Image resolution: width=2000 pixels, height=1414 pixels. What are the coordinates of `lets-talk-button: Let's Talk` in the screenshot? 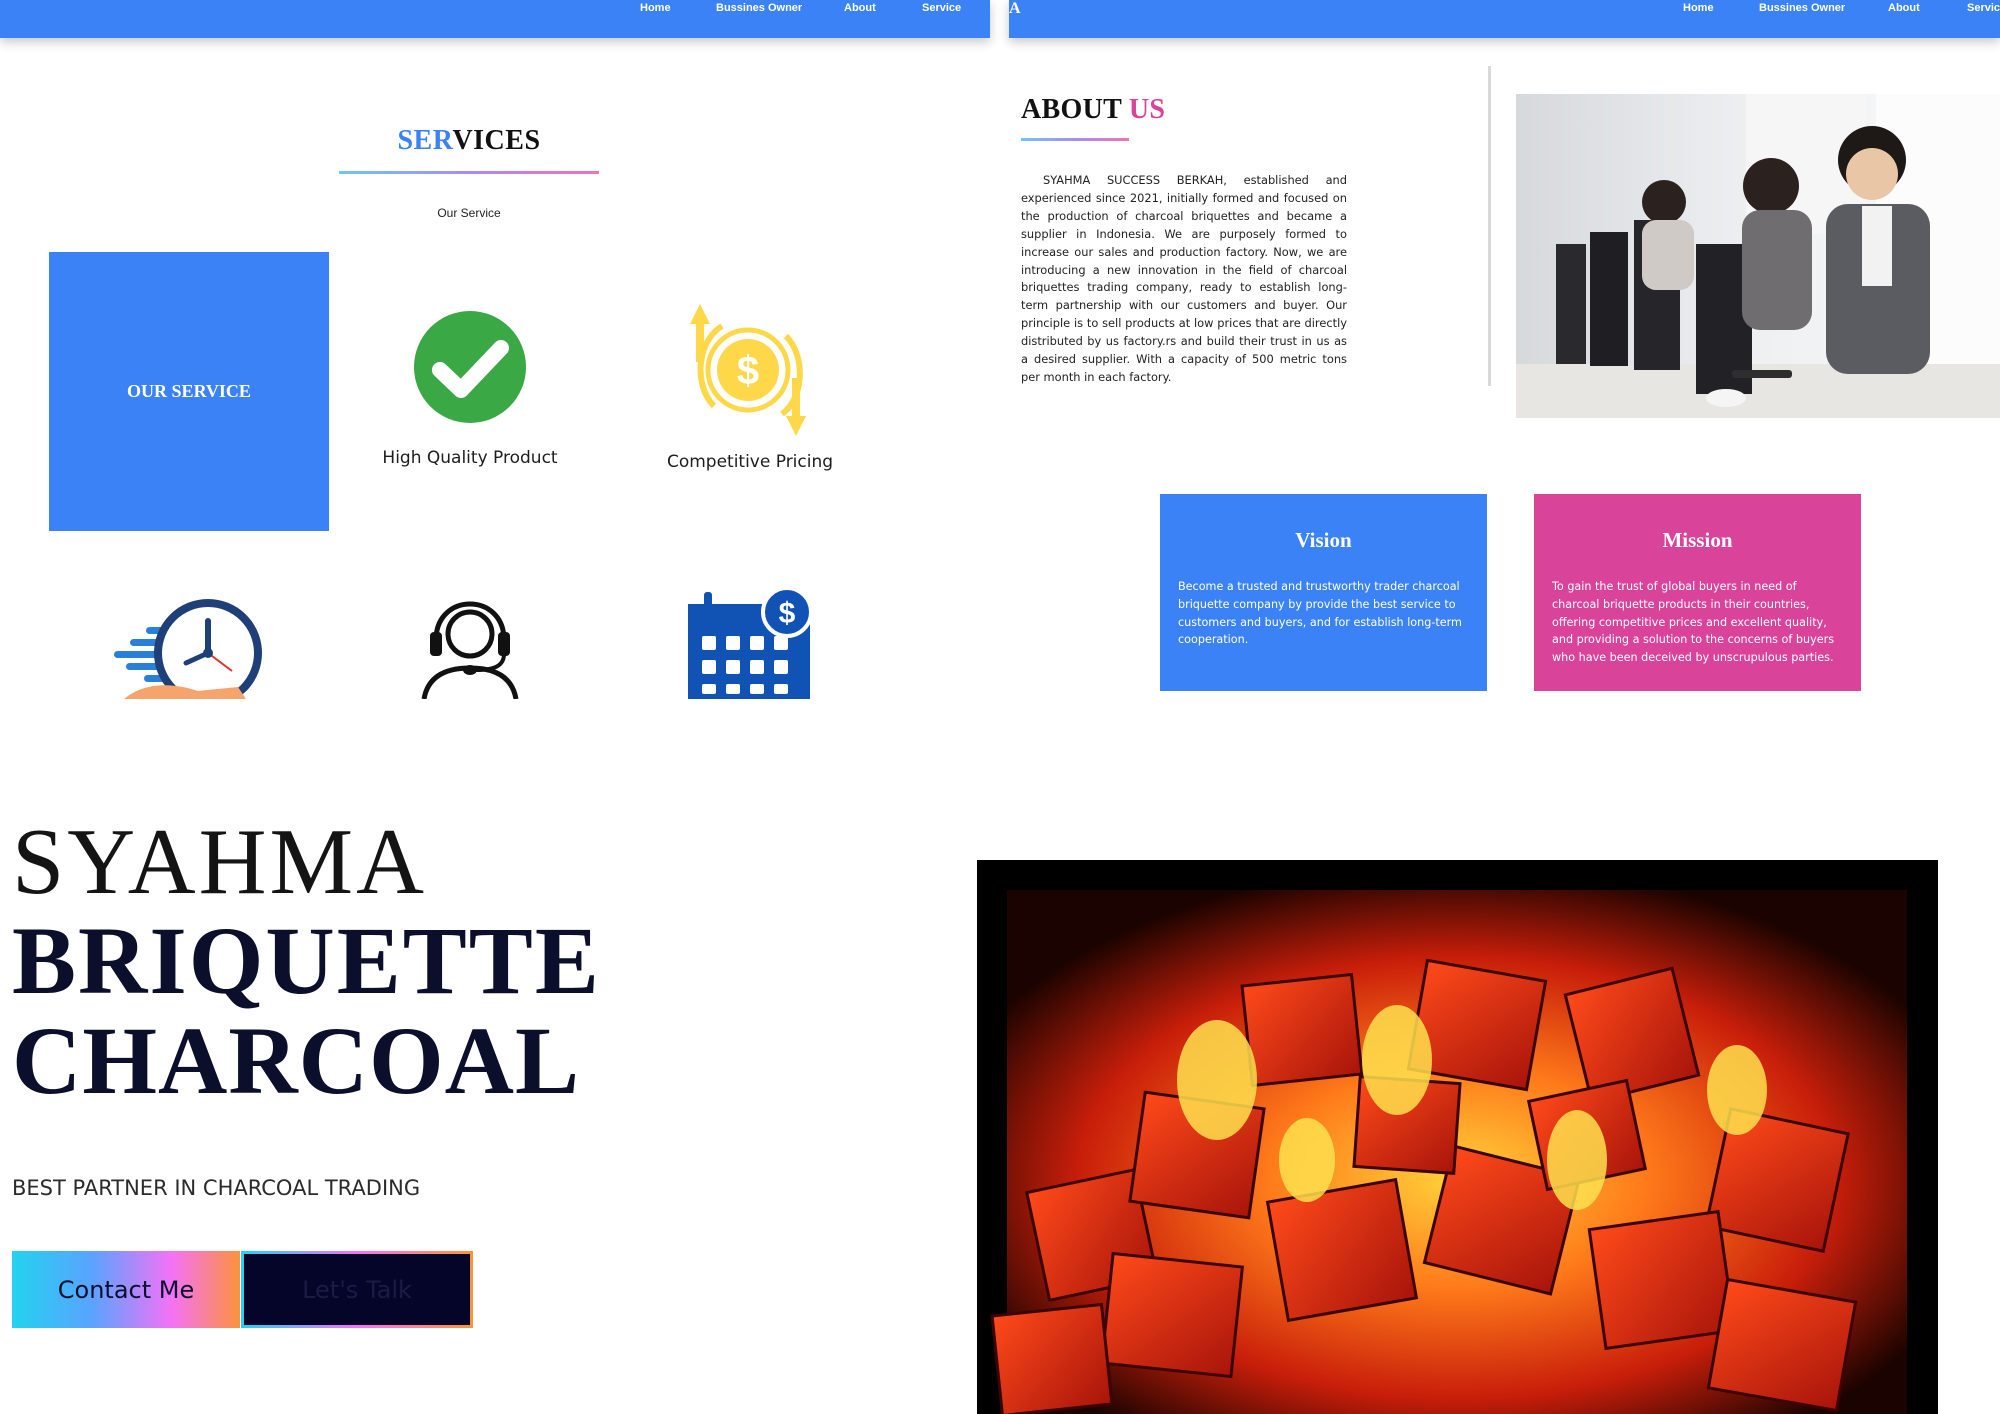 It's located at (357, 1289).